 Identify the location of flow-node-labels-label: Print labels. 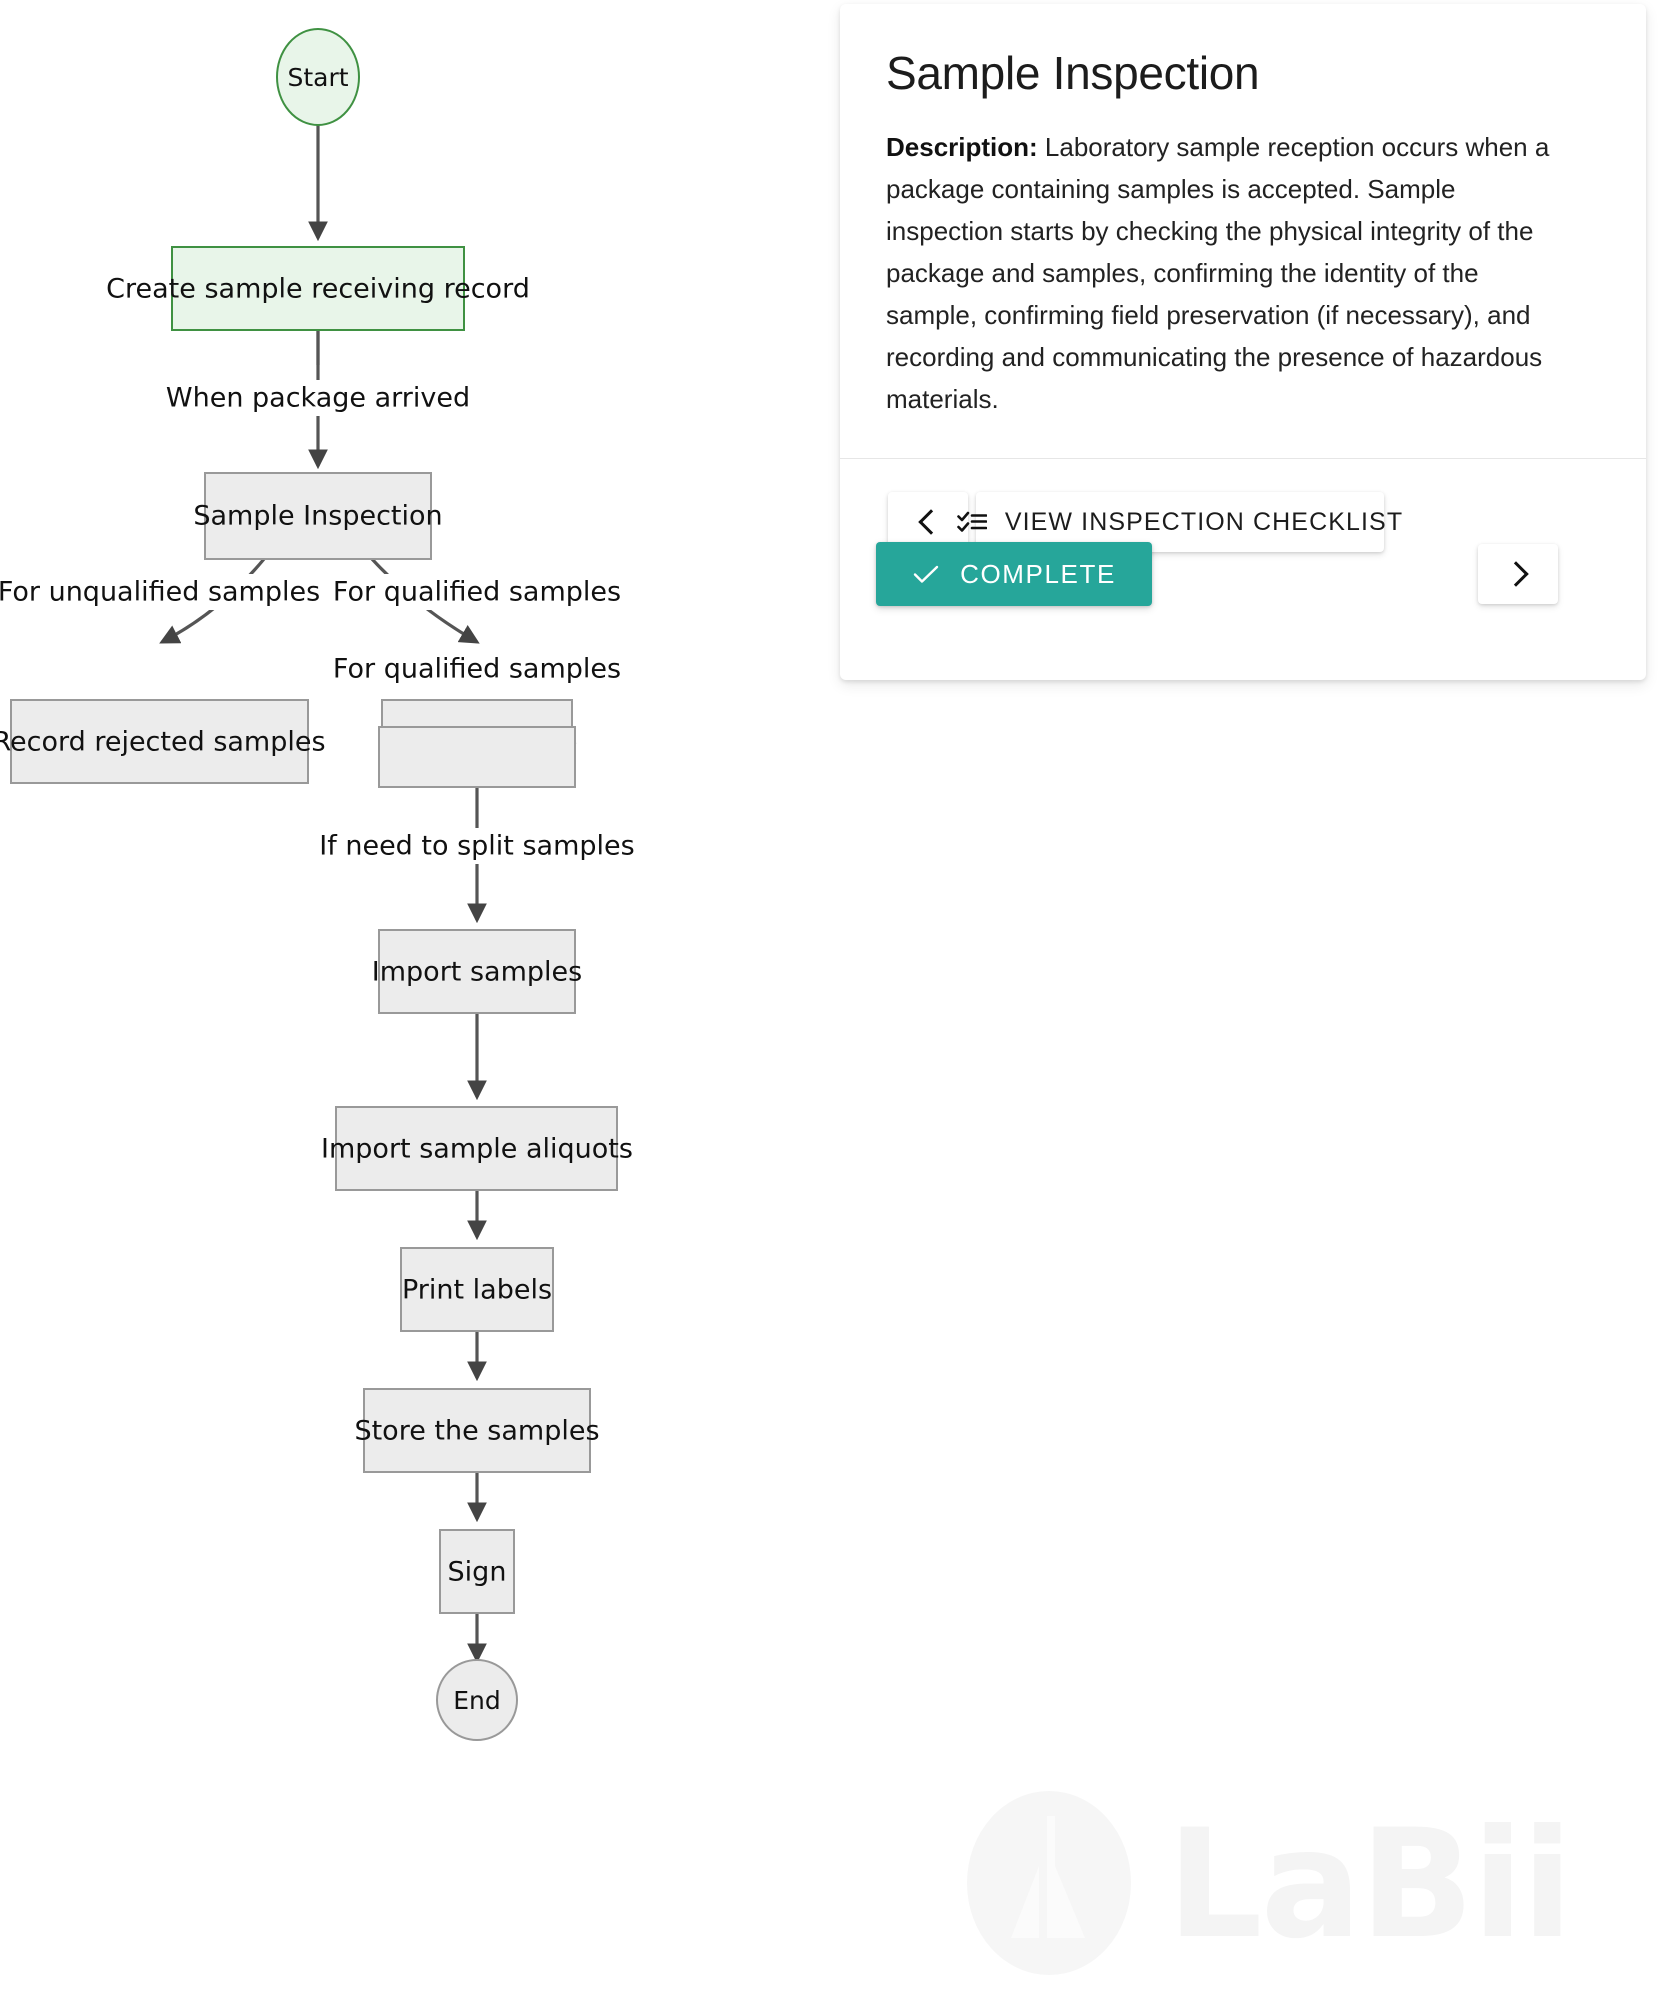
(477, 1290).